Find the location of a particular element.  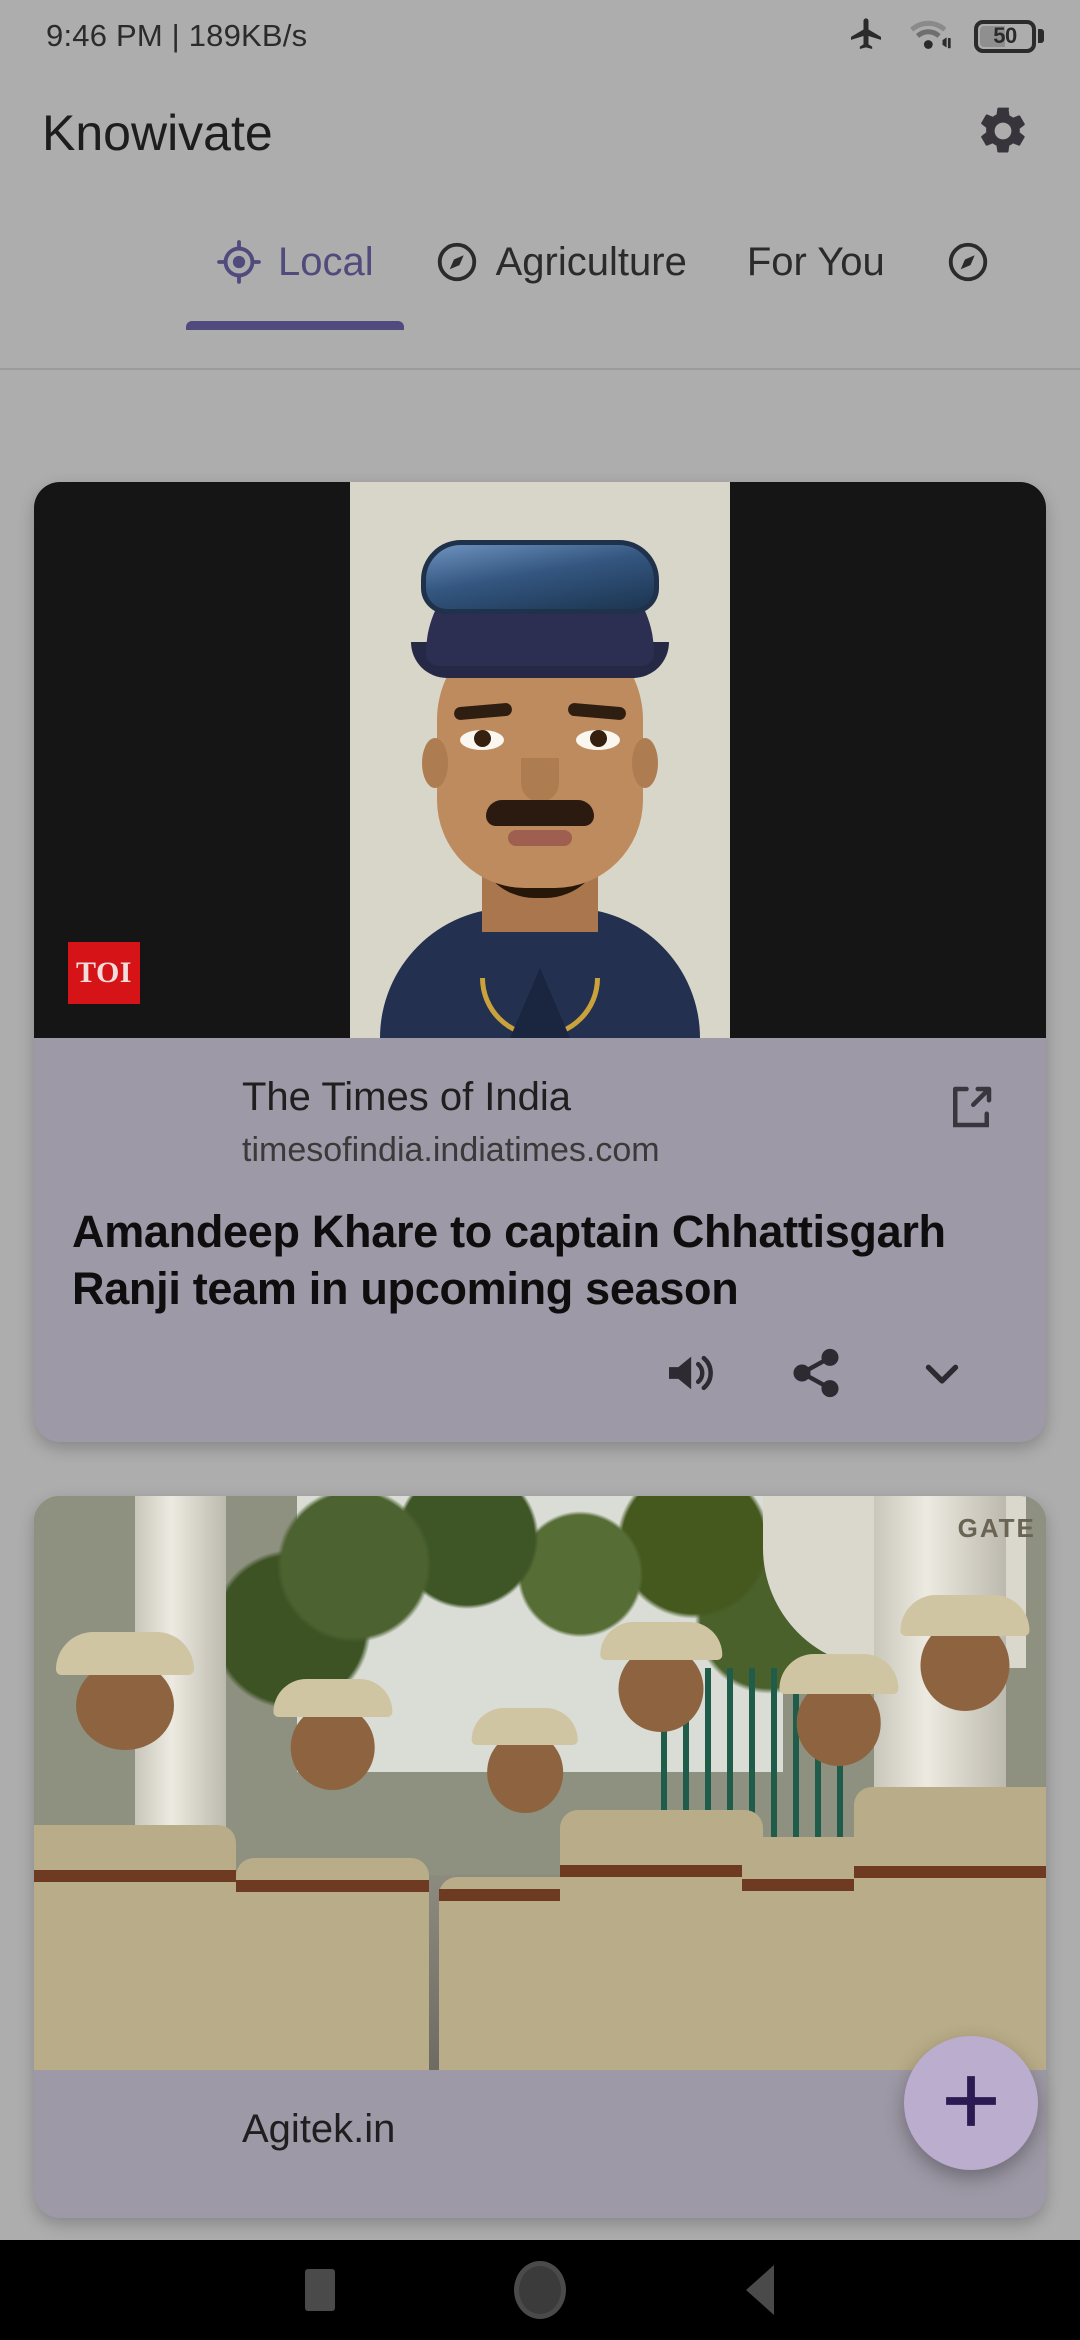

read-aloud-button is located at coordinates (690, 1376).